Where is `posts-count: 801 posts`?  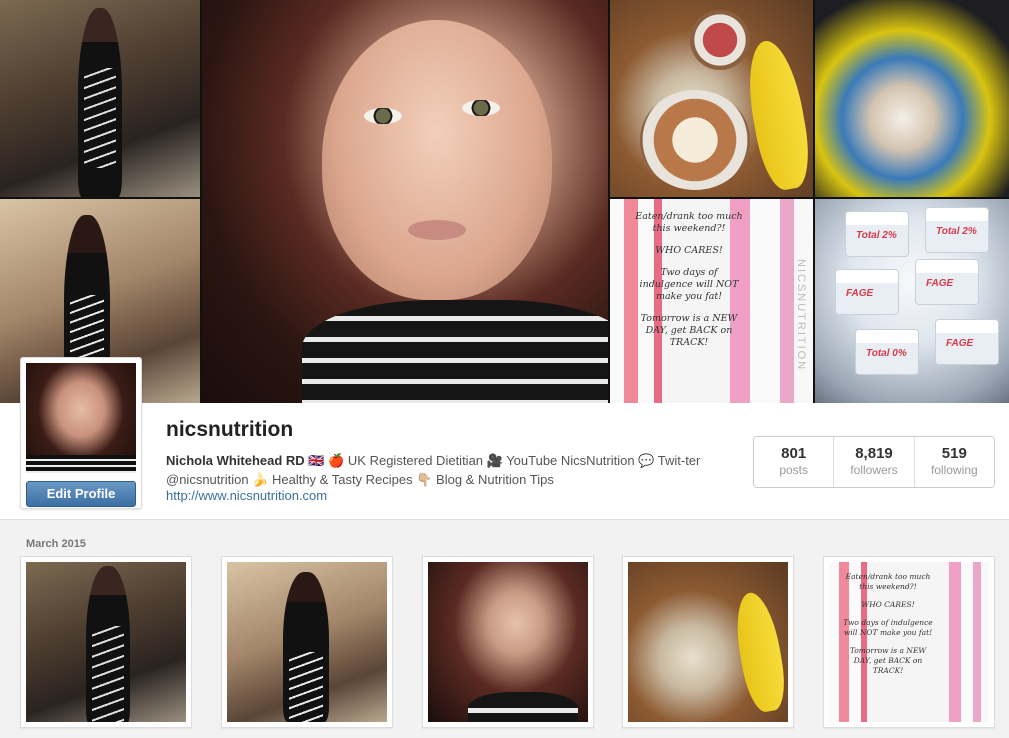 posts-count: 801 posts is located at coordinates (794, 462).